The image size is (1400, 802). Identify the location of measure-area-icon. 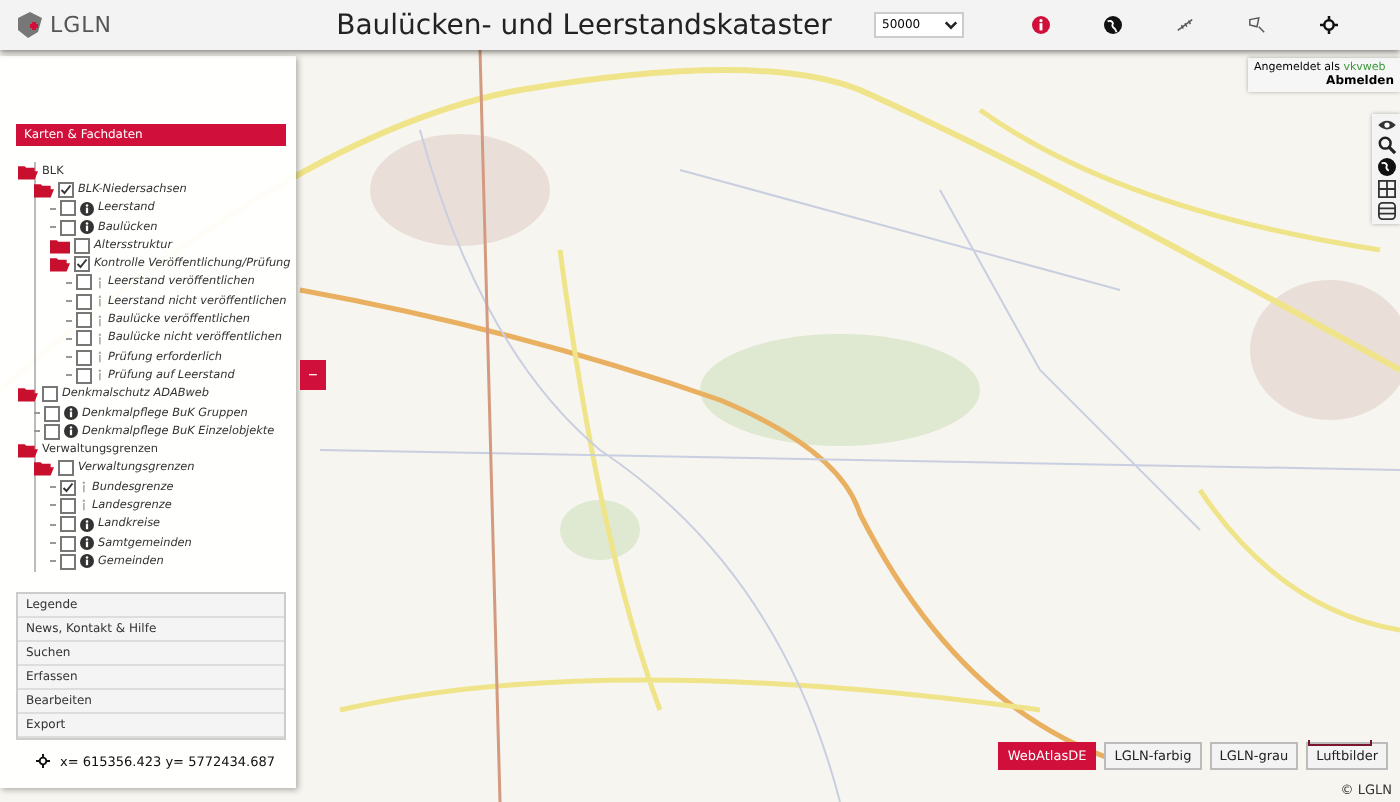
(1257, 25).